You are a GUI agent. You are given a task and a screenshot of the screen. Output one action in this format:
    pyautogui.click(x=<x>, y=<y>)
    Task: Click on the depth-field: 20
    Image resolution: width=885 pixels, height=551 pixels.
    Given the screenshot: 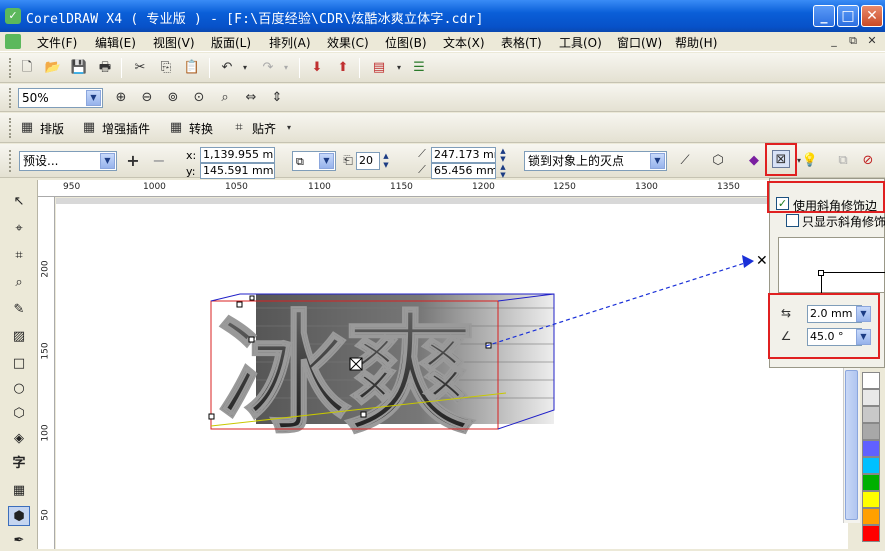 What is the action you would take?
    pyautogui.click(x=368, y=161)
    